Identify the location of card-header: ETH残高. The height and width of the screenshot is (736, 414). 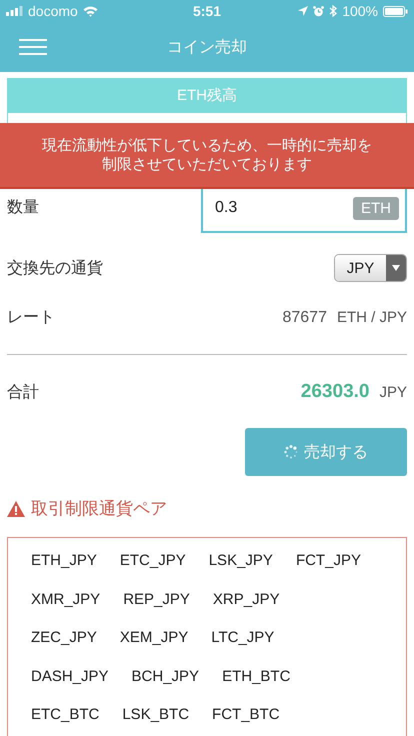
(207, 96).